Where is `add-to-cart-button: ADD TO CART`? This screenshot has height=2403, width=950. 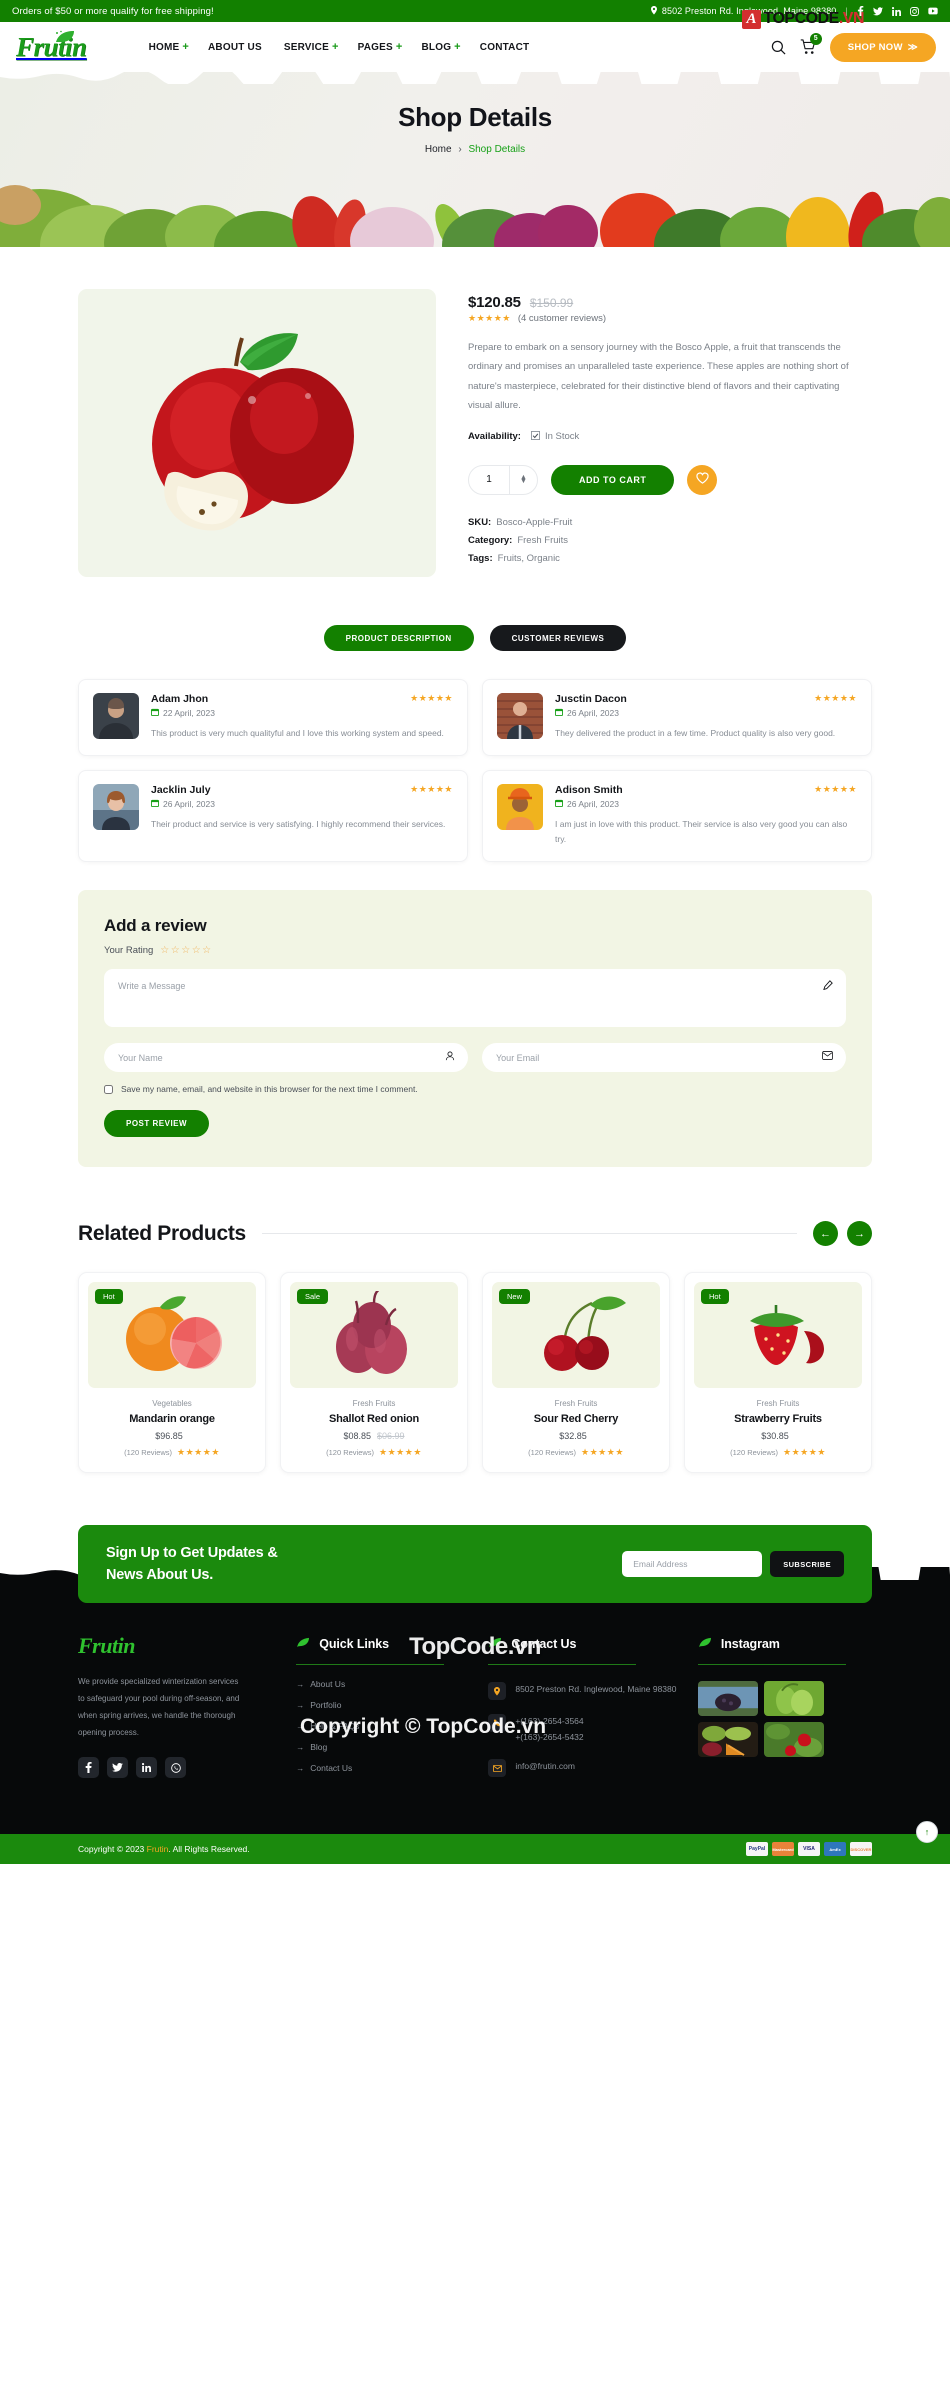
add-to-cart-button: ADD TO CART is located at coordinates (613, 479).